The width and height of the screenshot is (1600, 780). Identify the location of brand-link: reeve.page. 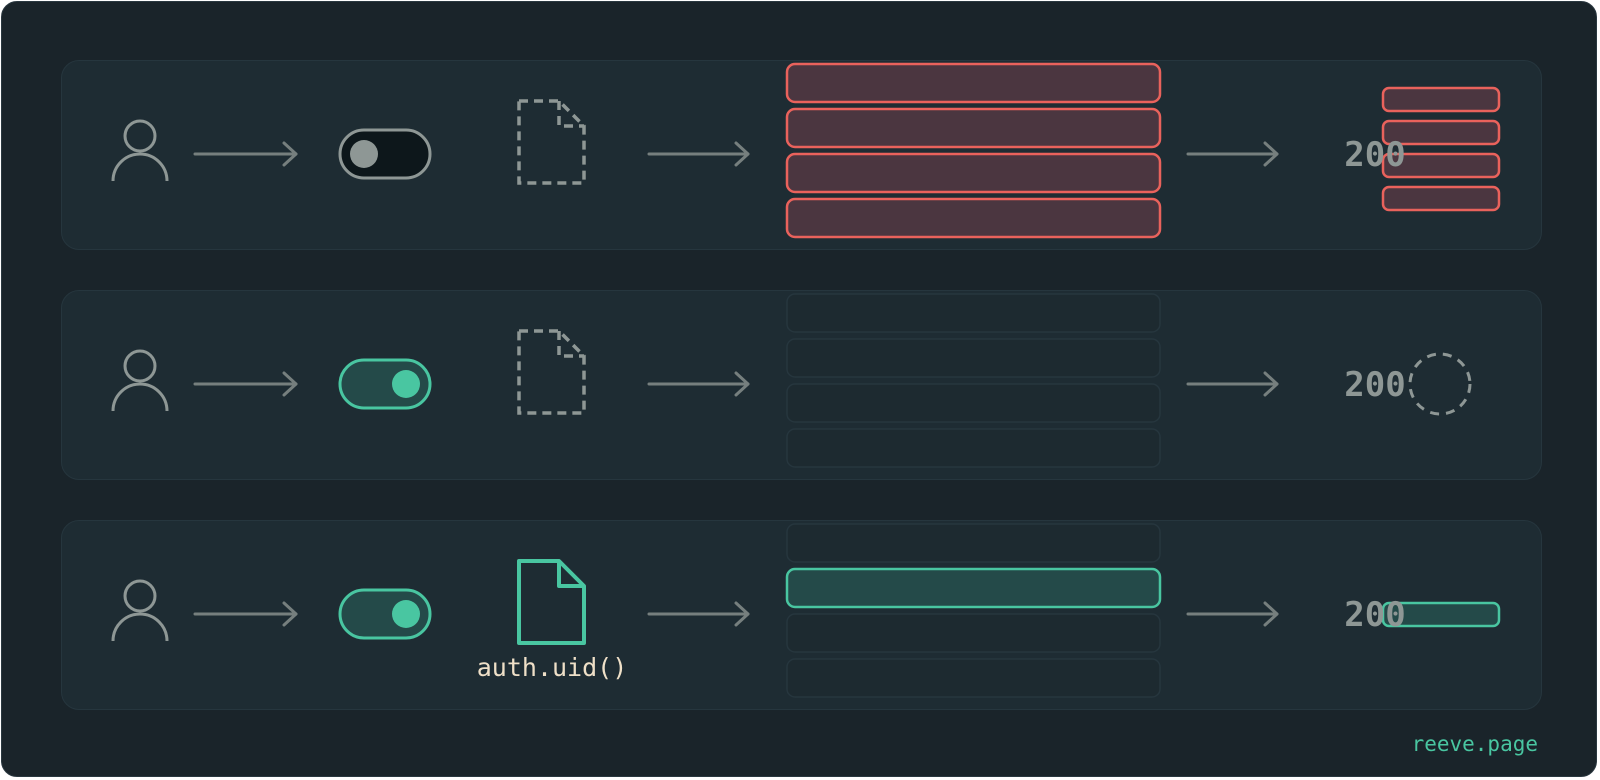
(1475, 744).